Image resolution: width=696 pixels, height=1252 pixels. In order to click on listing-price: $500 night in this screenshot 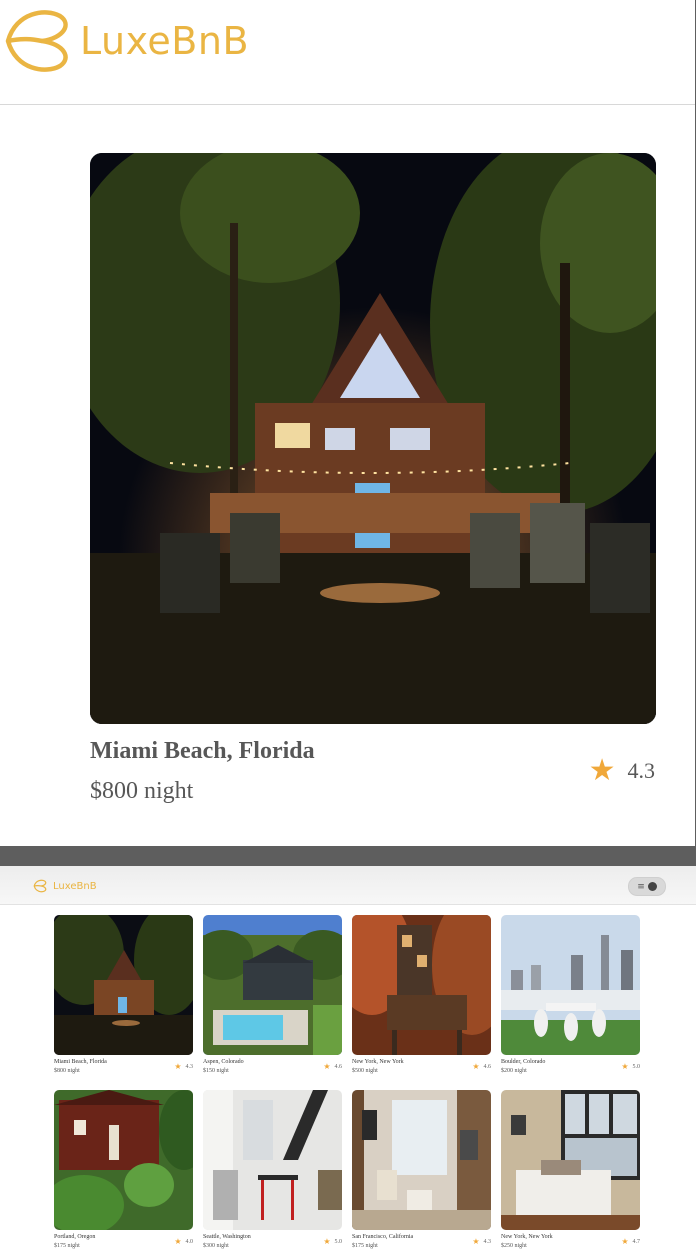, I will do `click(365, 1071)`.